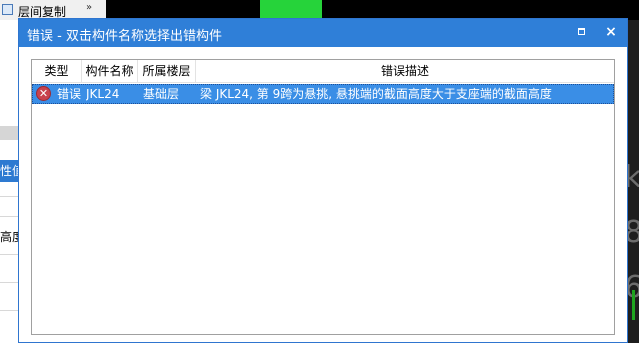  Describe the element at coordinates (611, 32) in the screenshot. I see `close-button: ×` at that location.